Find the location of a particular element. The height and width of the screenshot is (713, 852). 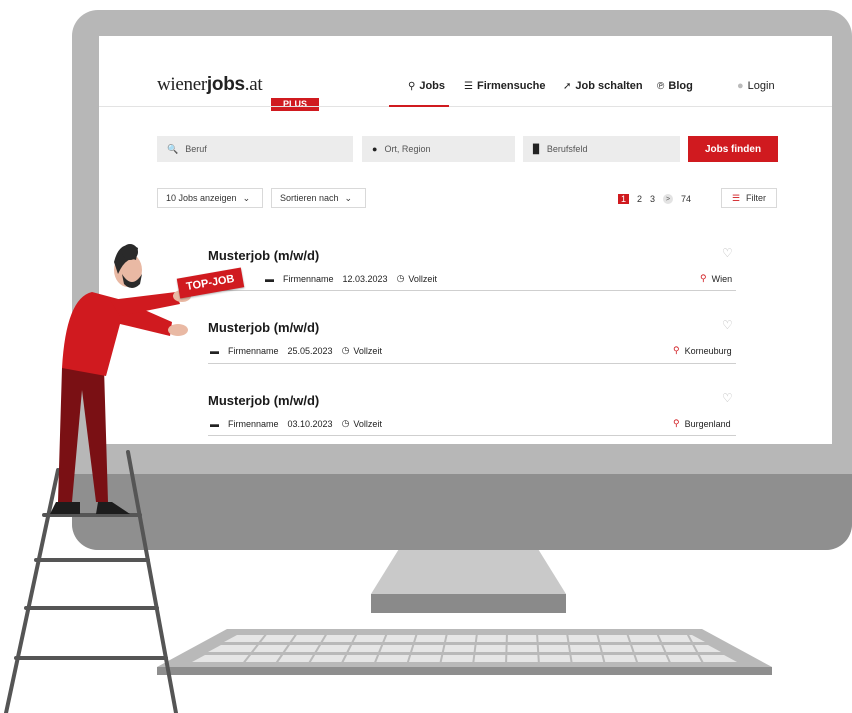

job-location: ⚲ Burgenland is located at coordinates (702, 423).